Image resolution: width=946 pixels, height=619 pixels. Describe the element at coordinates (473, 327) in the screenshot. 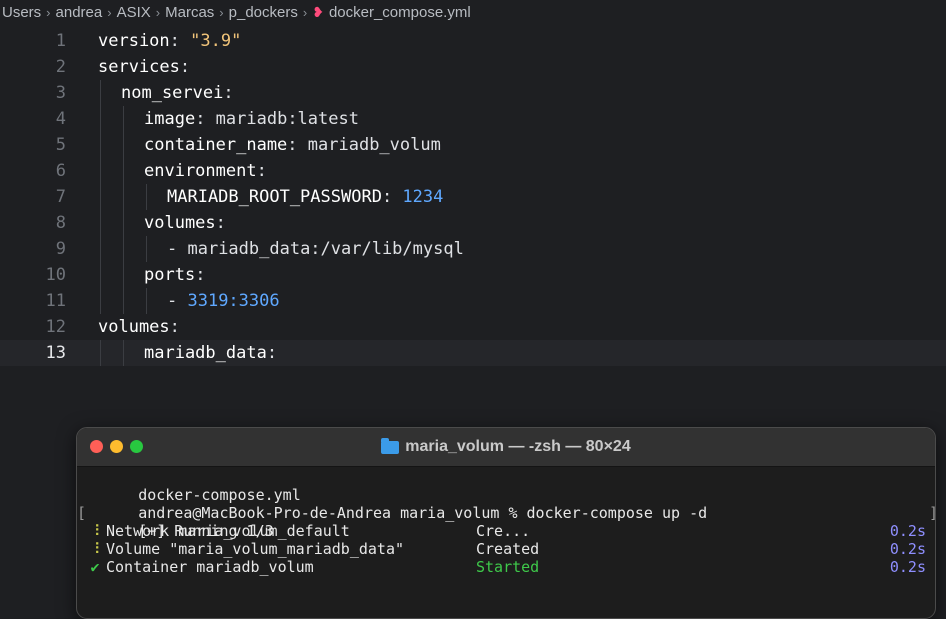

I see `code-line: 12 volumes:` at that location.